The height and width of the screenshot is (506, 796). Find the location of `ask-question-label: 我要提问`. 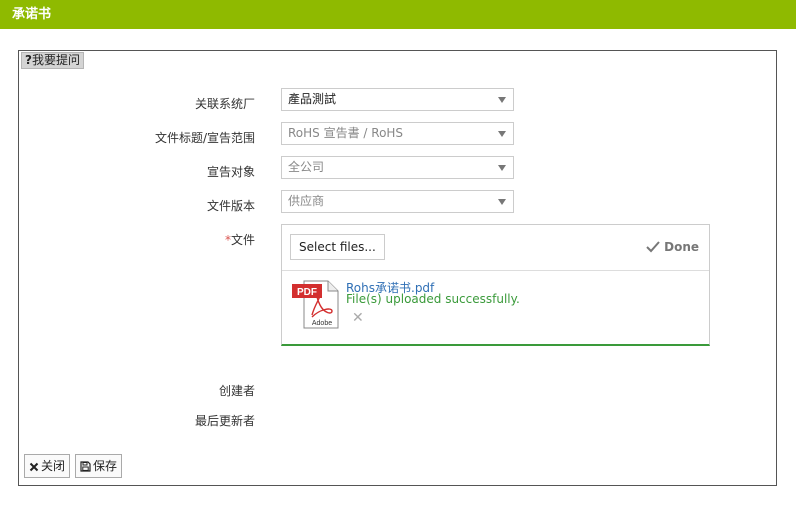

ask-question-label: 我要提问 is located at coordinates (55, 60).